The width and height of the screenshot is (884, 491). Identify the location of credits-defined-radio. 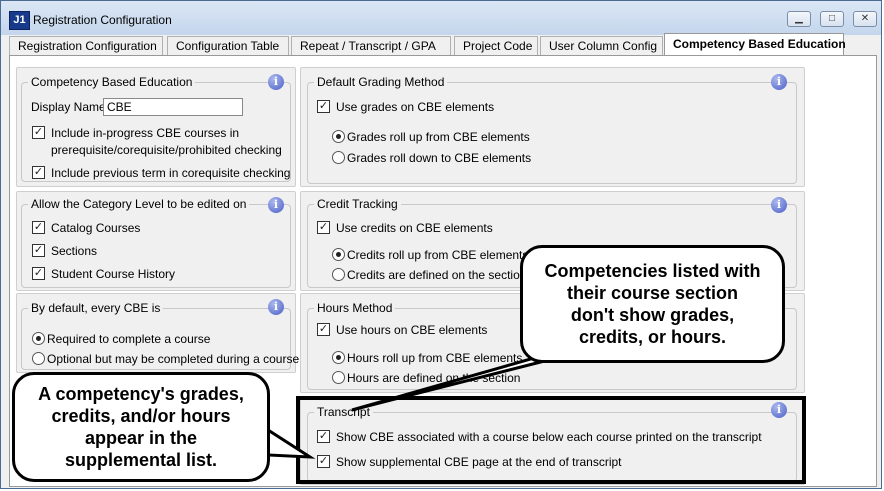
(338, 274).